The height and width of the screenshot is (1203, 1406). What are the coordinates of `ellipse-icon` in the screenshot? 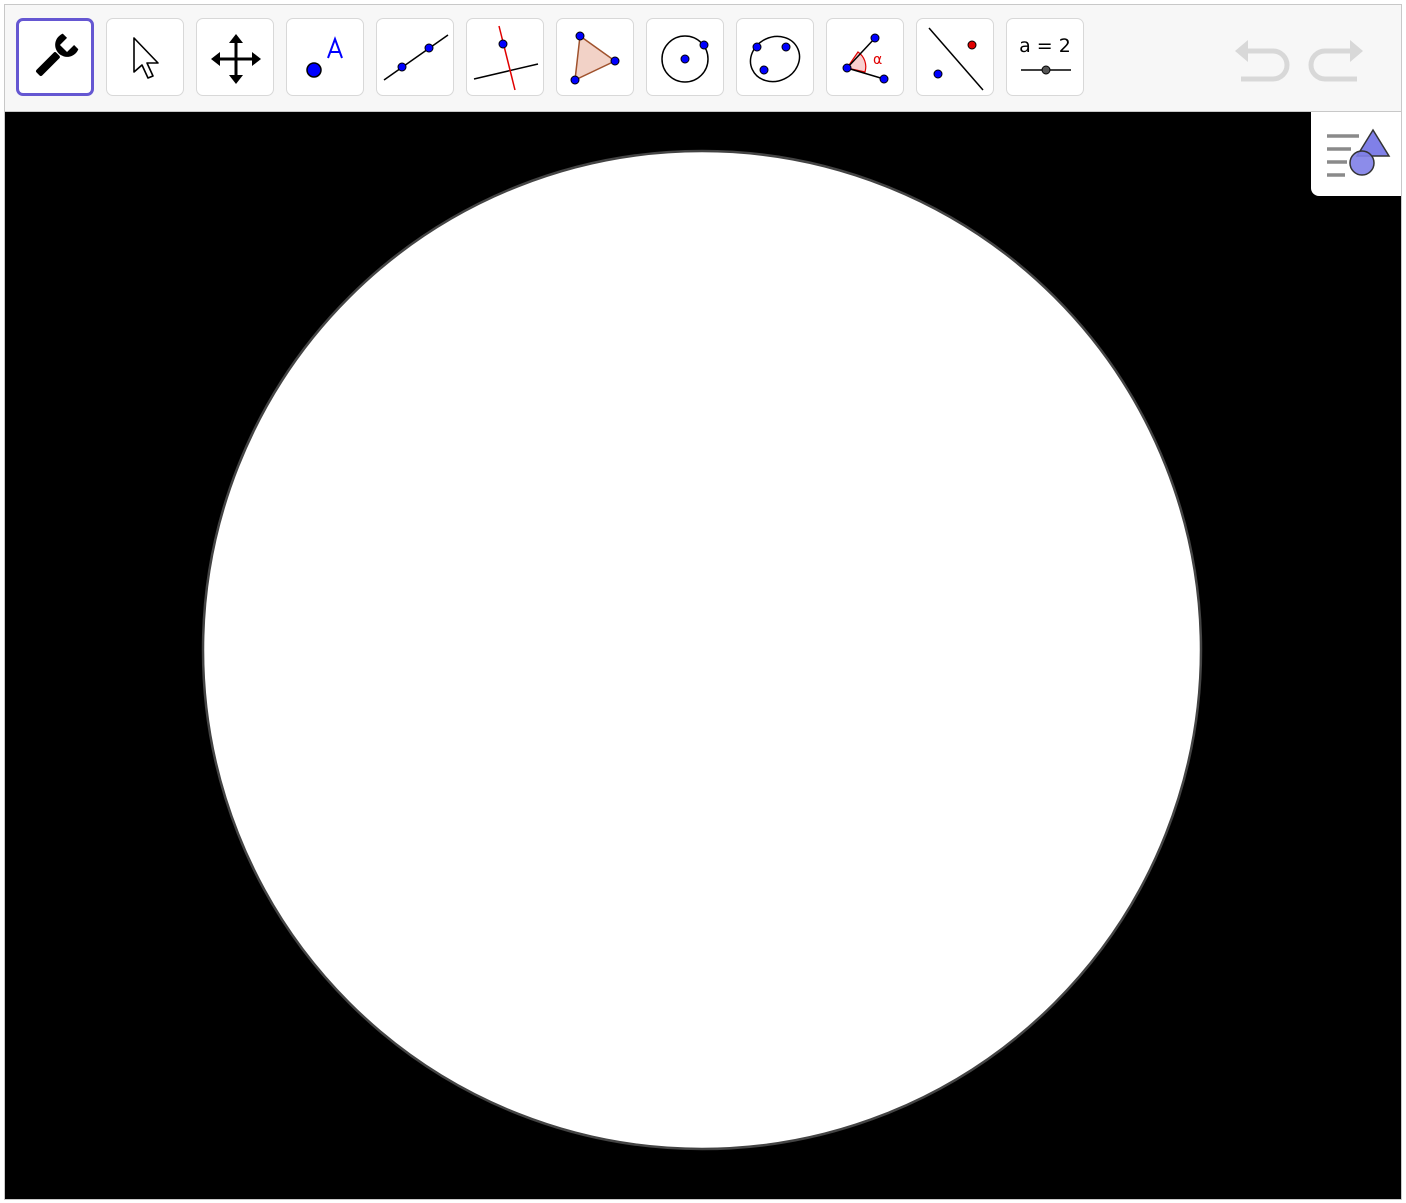 It's located at (775, 59).